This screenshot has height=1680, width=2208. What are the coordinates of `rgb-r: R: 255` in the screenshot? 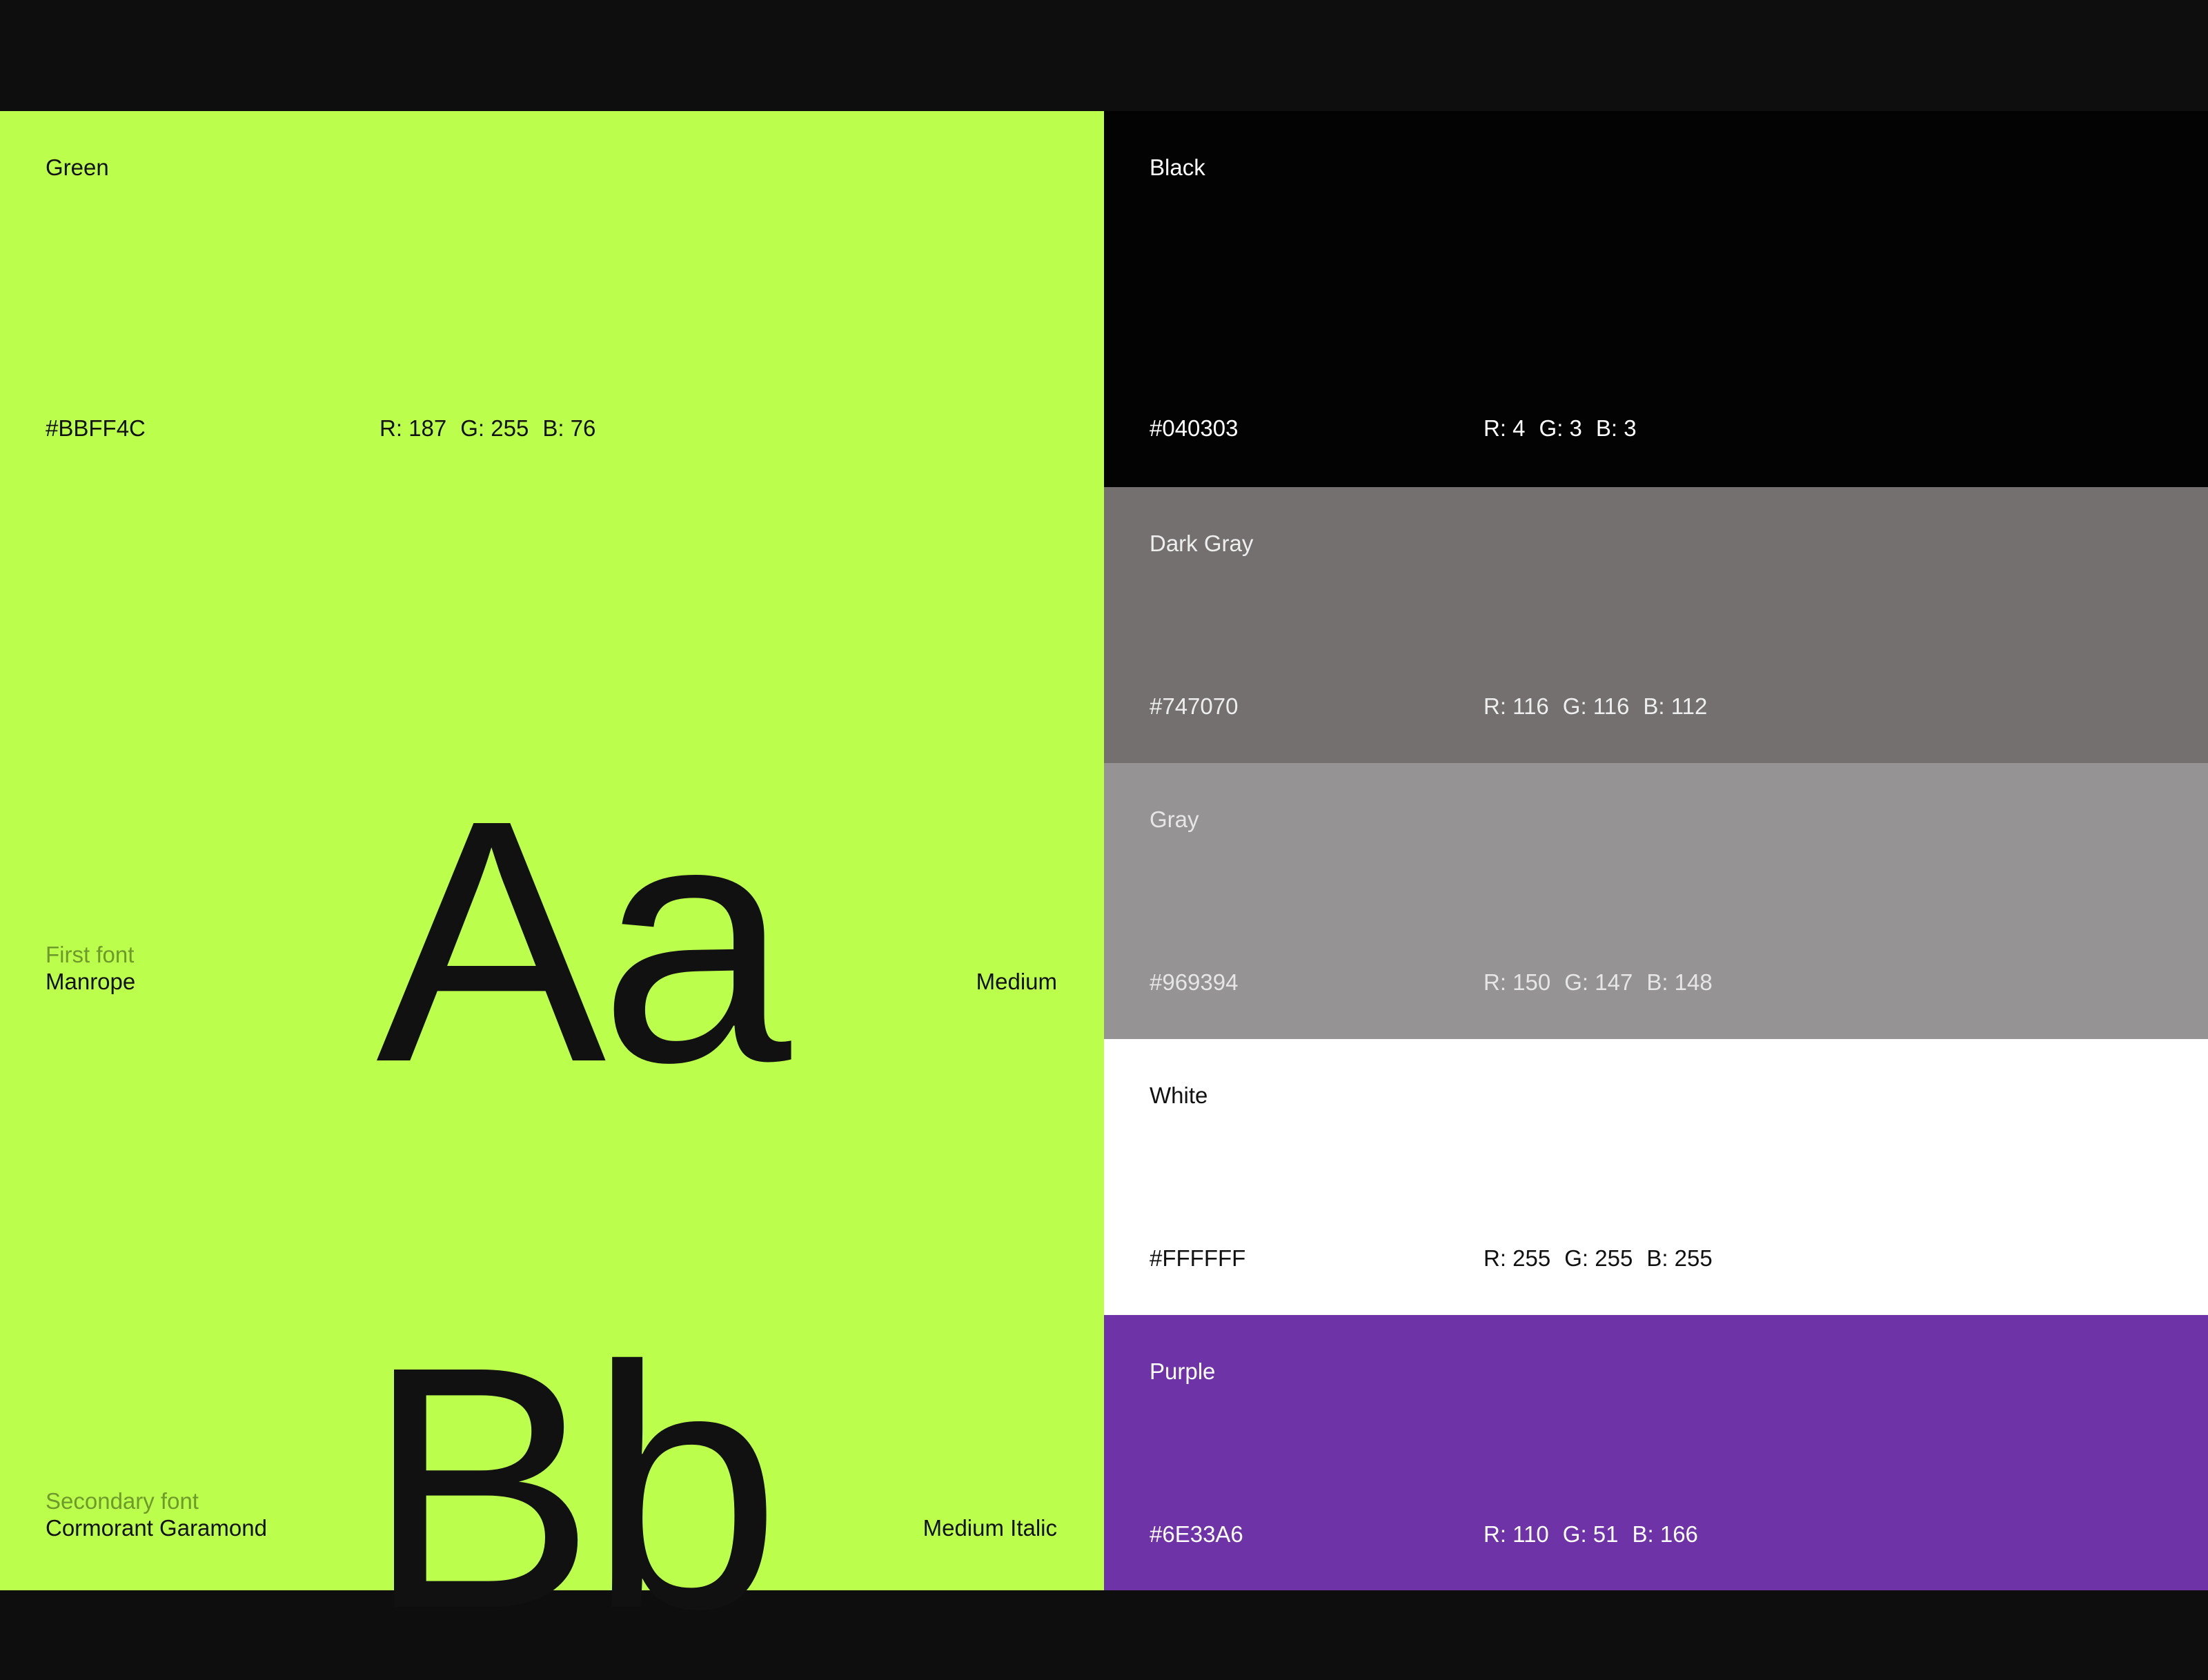 It's located at (1517, 1258).